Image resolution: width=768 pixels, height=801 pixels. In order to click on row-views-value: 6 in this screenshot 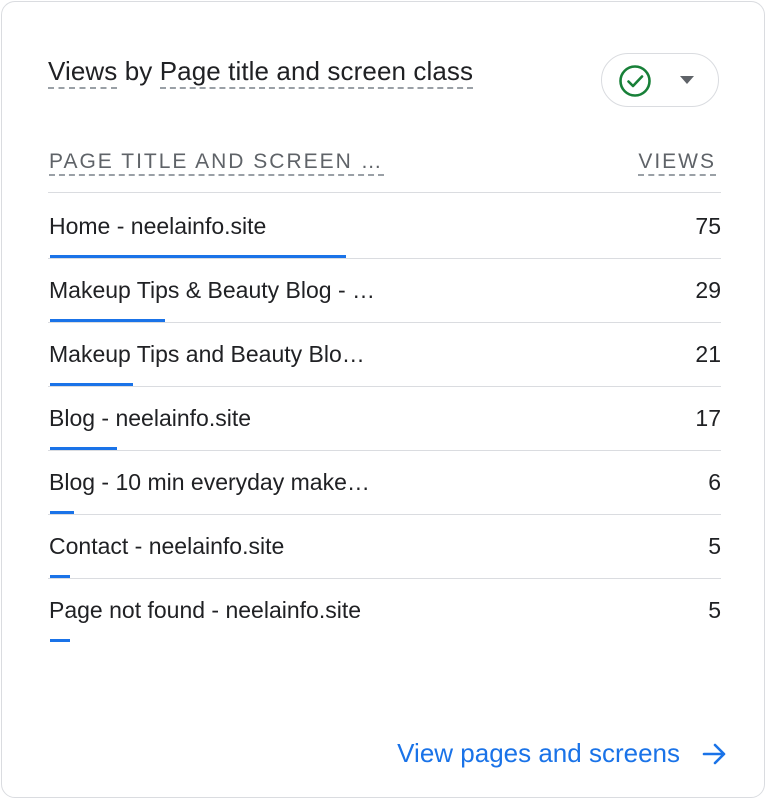, I will do `click(714, 482)`.